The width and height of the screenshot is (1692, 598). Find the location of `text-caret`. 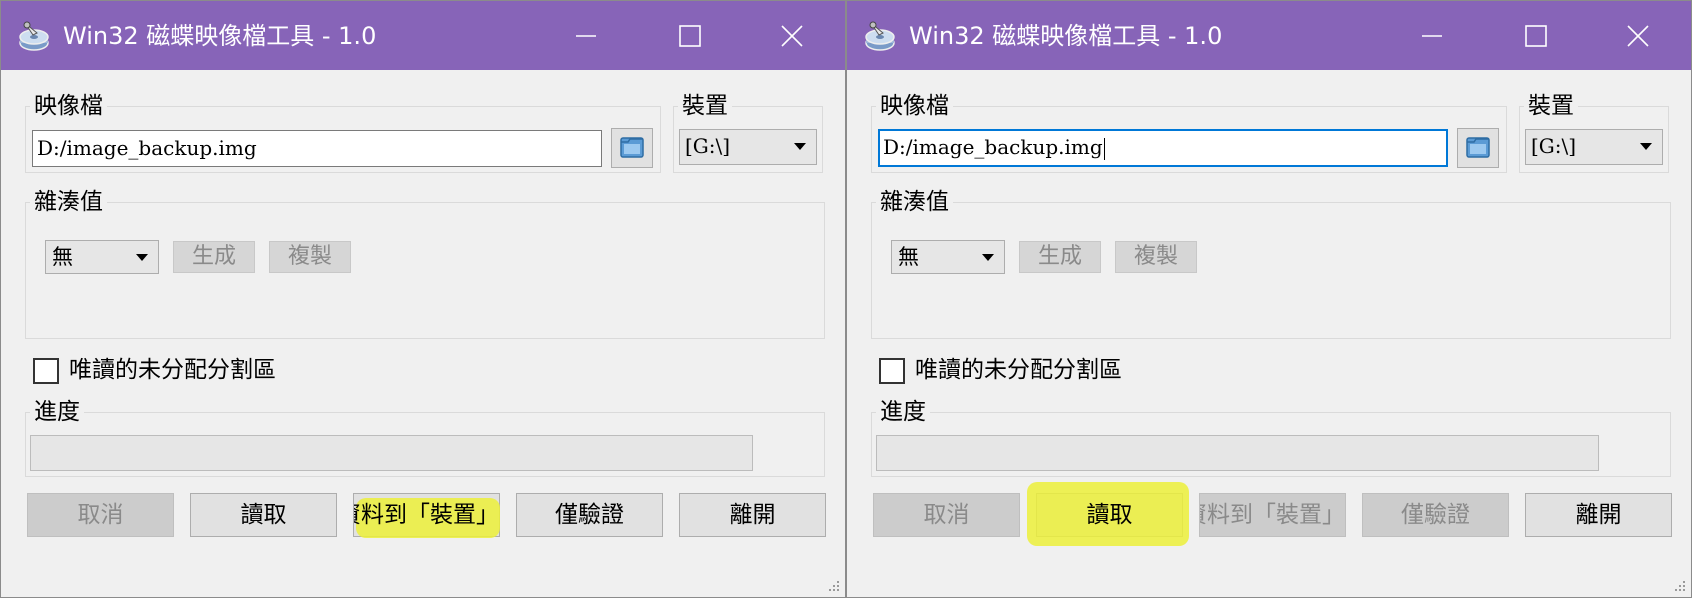

text-caret is located at coordinates (1104, 148).